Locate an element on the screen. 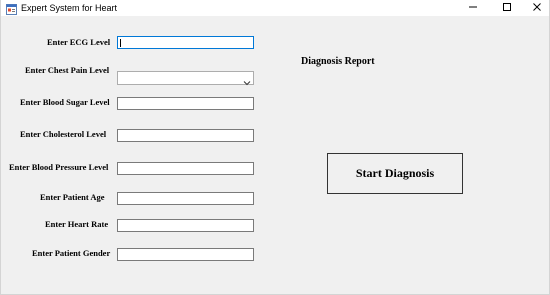 This screenshot has height=295, width=550. blood-pressure-level-label: Enter Blood Pressure Level is located at coordinates (59, 167).